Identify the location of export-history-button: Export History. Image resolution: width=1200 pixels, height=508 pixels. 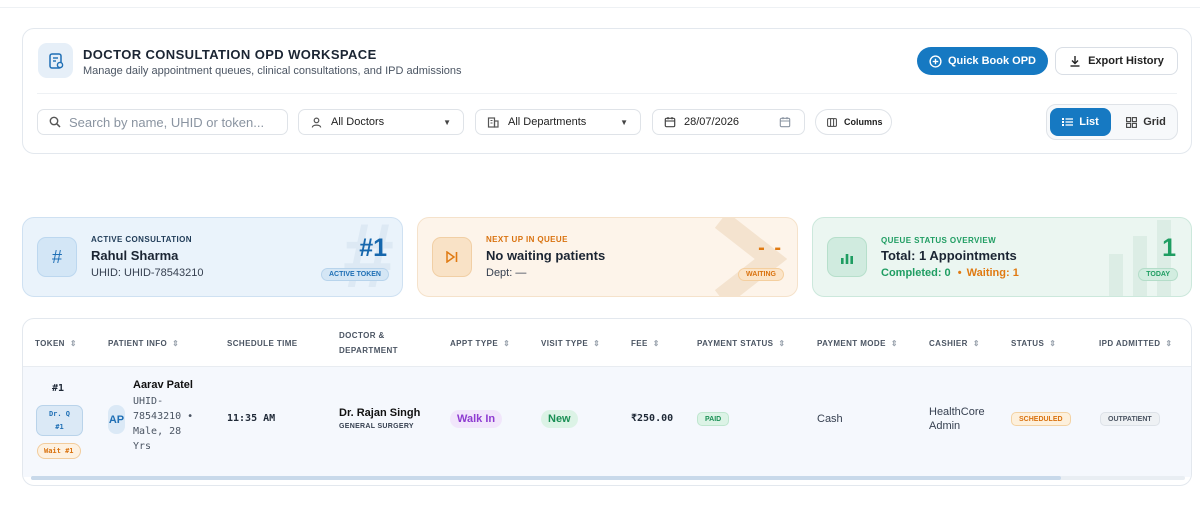
(1116, 61).